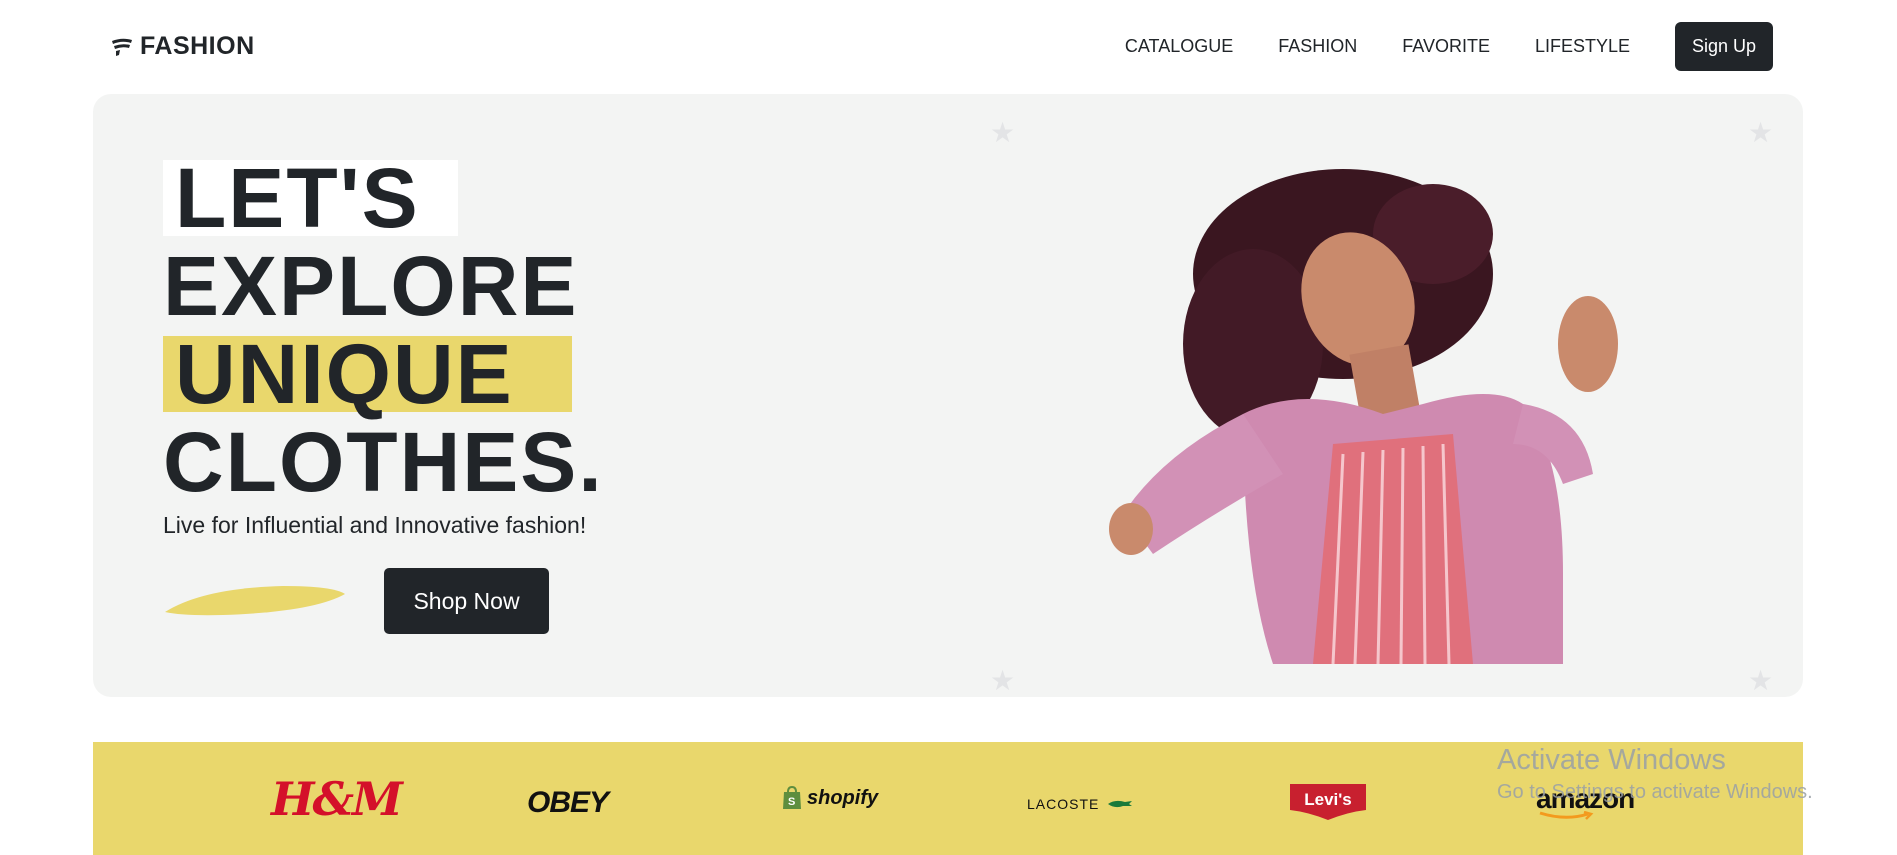  I want to click on shop-now-button: Shop Now, so click(466, 601).